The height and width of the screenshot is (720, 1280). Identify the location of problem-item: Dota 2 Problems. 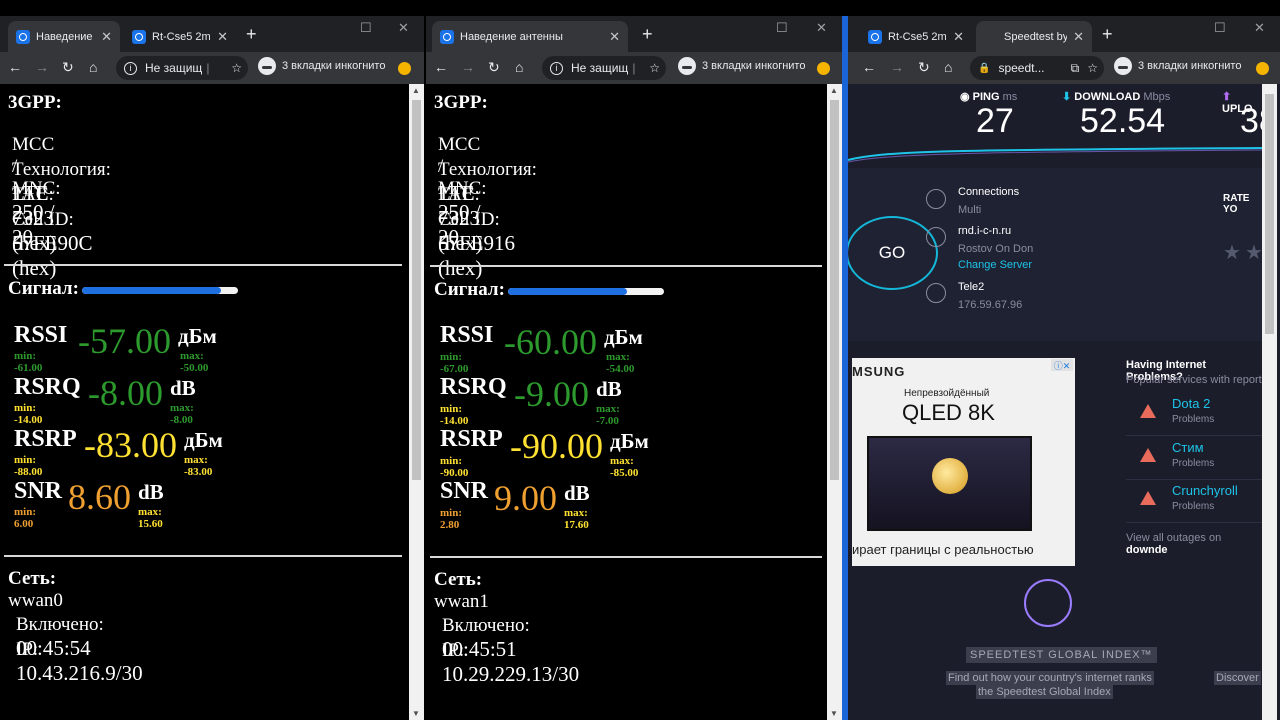
(1194, 416).